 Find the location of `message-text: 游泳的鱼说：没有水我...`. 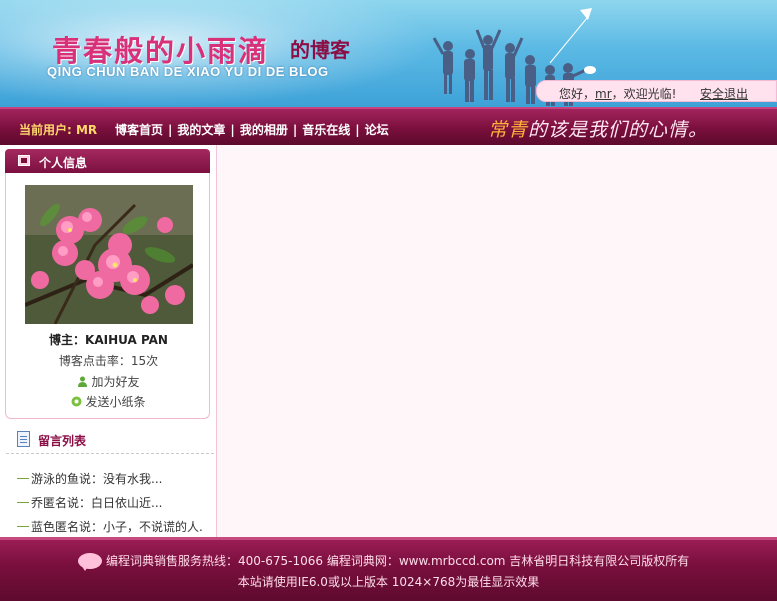

message-text: 游泳的鱼说：没有水我... is located at coordinates (97, 479).